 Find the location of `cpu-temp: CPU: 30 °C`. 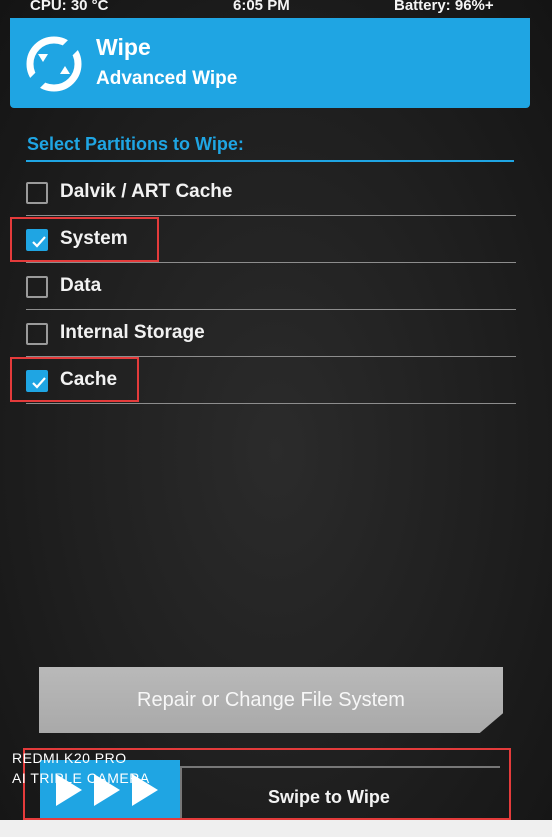

cpu-temp: CPU: 30 °C is located at coordinates (69, 7).